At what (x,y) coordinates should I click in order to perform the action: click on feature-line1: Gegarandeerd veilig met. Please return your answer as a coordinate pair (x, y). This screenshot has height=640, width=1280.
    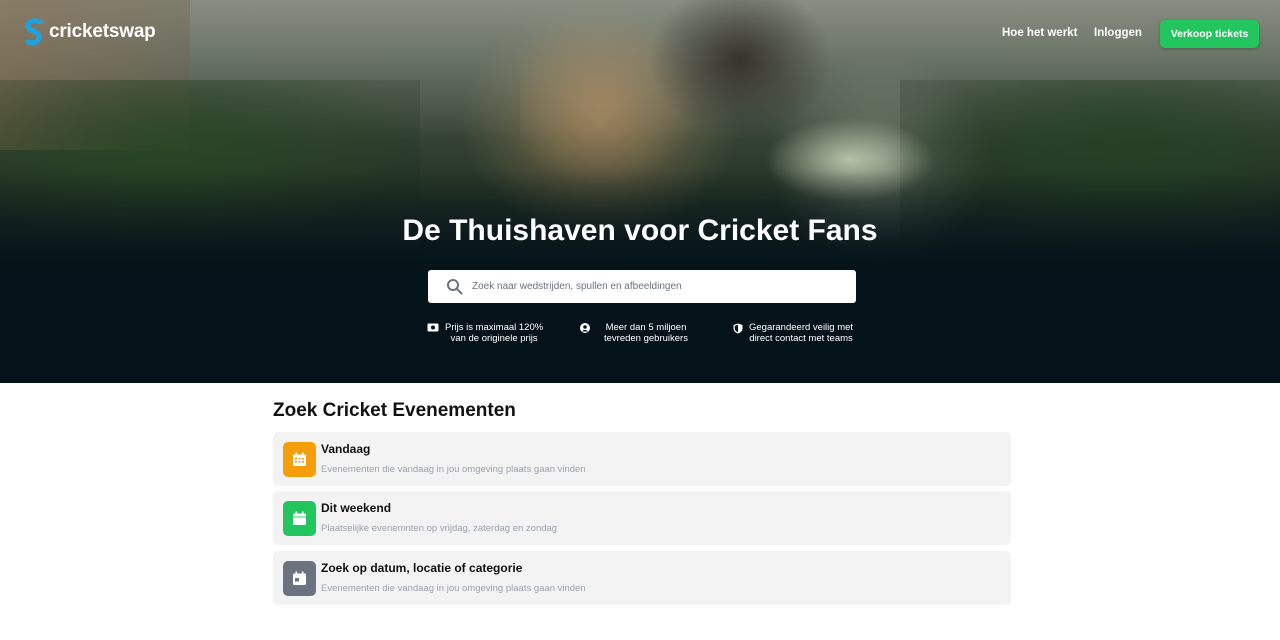
    Looking at the image, I should click on (801, 327).